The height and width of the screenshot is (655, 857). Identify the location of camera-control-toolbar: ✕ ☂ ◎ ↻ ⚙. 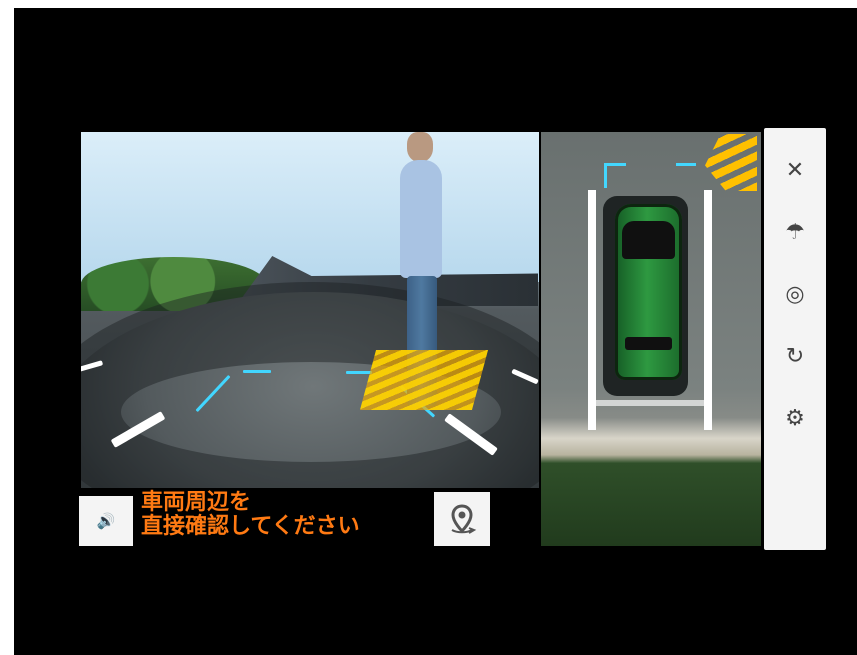
(795, 339).